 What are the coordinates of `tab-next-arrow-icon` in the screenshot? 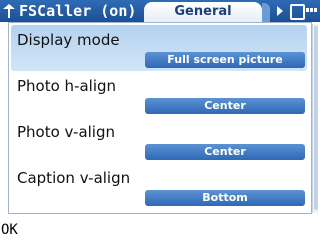 It's located at (280, 11).